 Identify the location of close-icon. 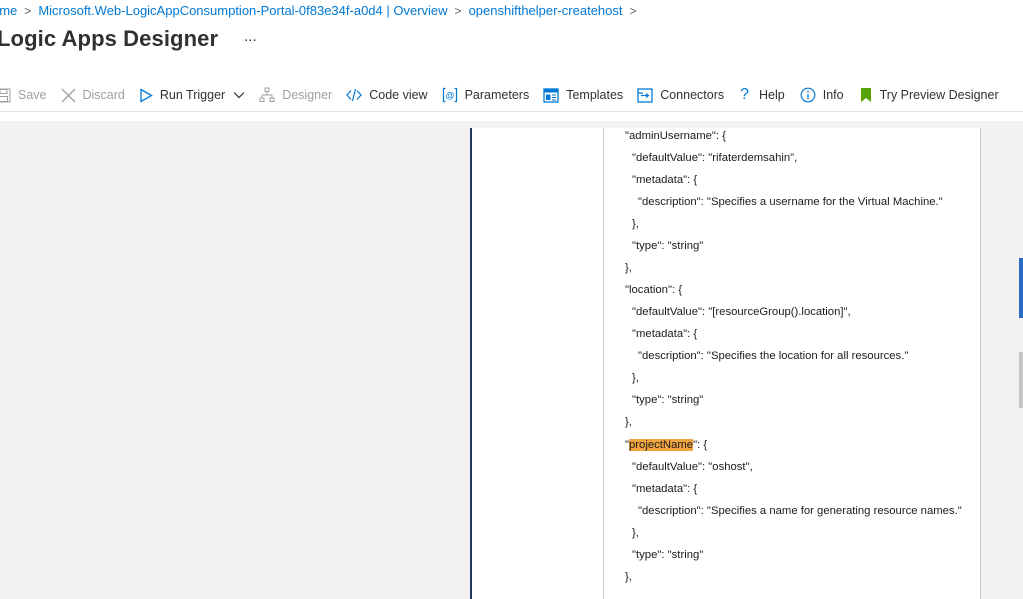
(68, 95).